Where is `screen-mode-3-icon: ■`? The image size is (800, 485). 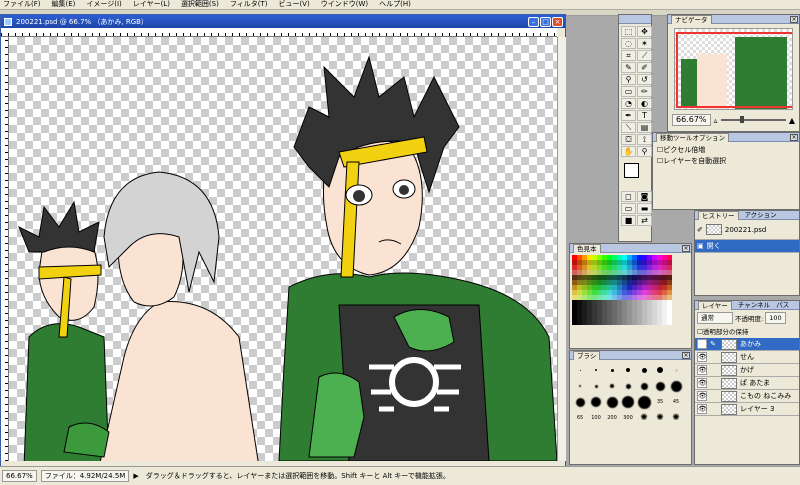
screen-mode-3-icon: ■ is located at coordinates (628, 220).